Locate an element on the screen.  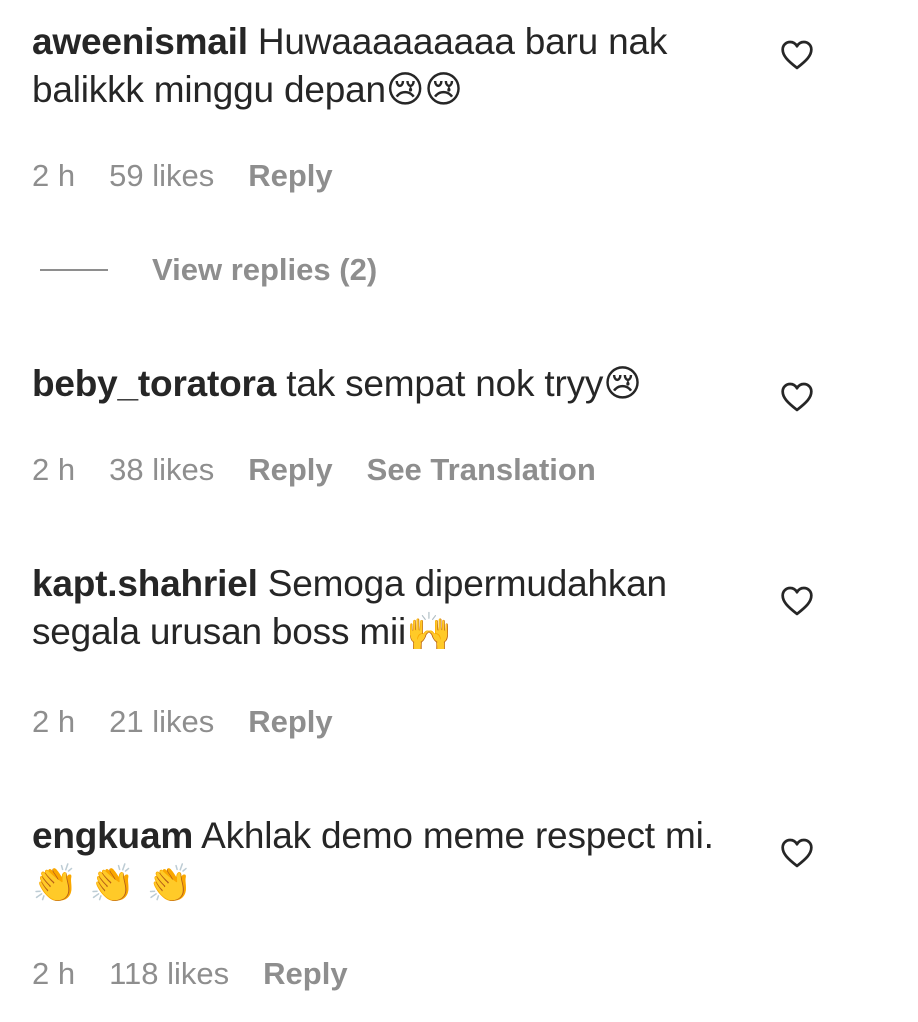
comment-likes: 59 likes is located at coordinates (161, 176).